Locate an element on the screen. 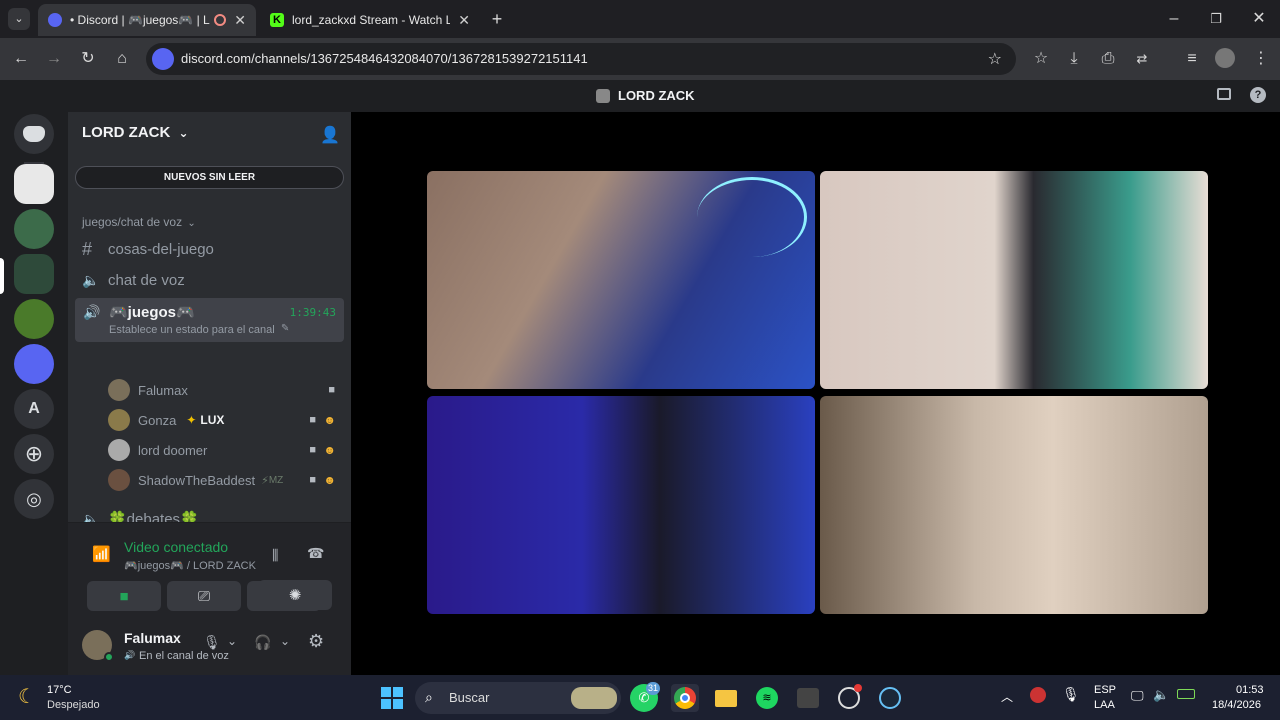  server-letter-a: A is located at coordinates (34, 409).